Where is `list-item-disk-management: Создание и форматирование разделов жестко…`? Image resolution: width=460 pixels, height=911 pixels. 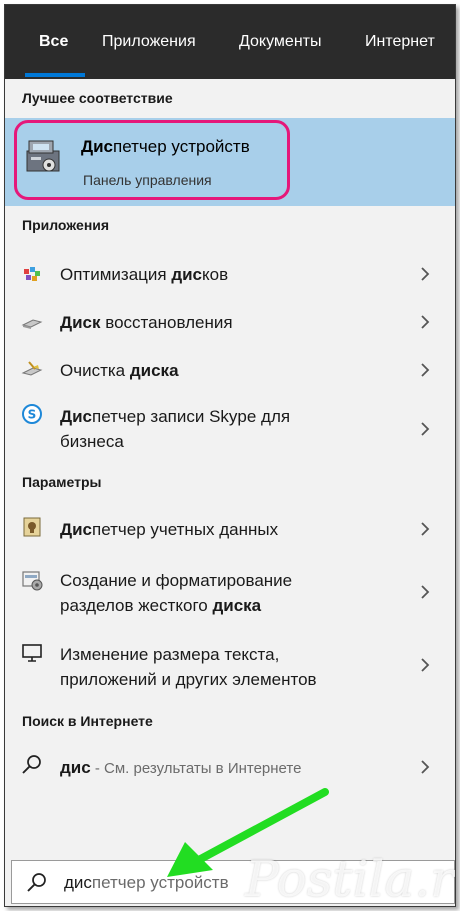 list-item-disk-management: Создание и форматирование разделов жестко… is located at coordinates (230, 592).